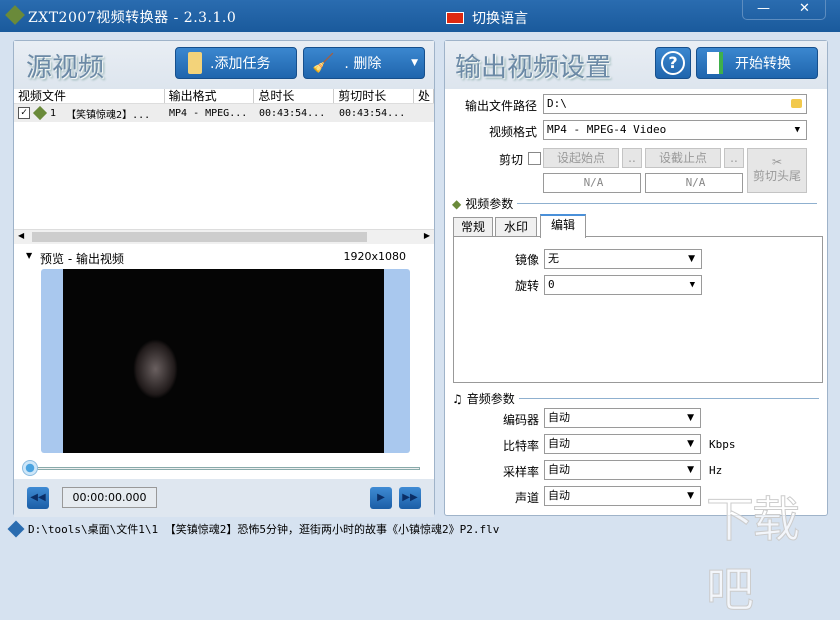  I want to click on output-header: 输出视频设置 ? 开始转换, so click(636, 65).